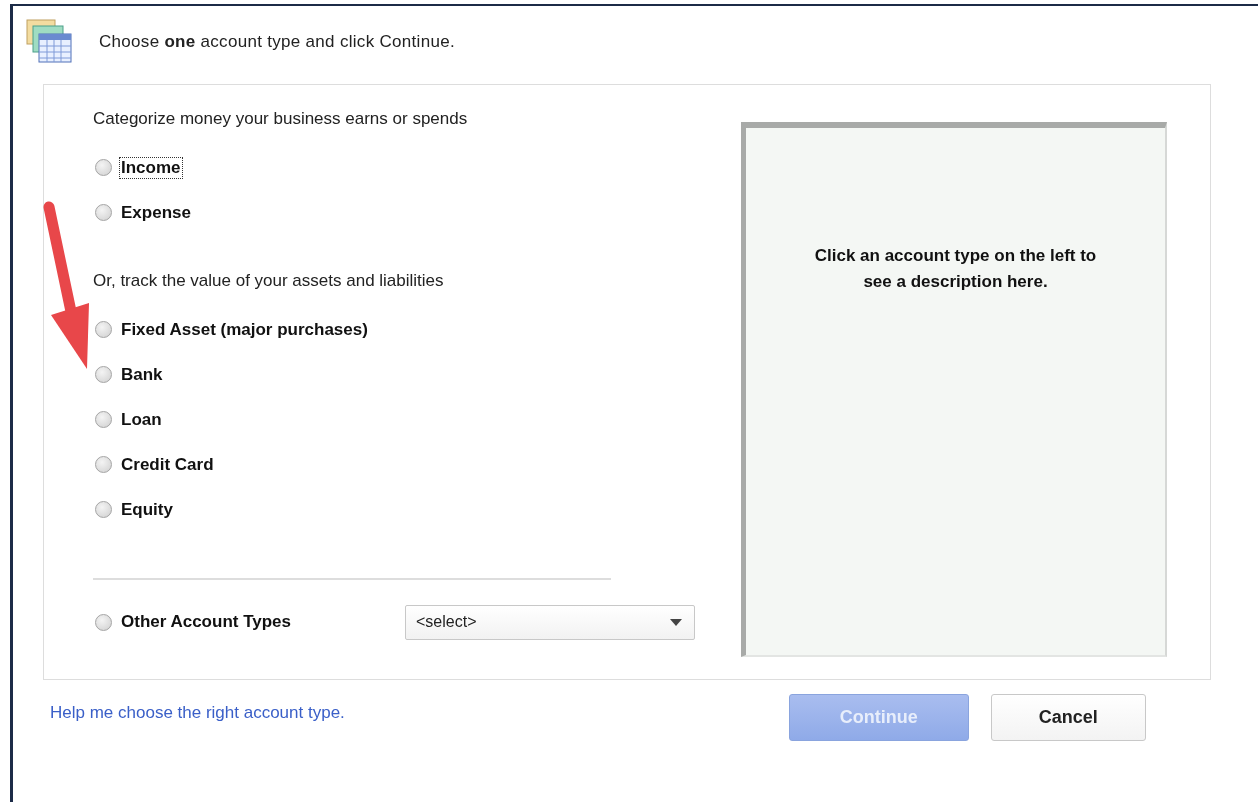 This screenshot has width=1258, height=802. Describe the element at coordinates (49, 42) in the screenshot. I see `table-icon` at that location.